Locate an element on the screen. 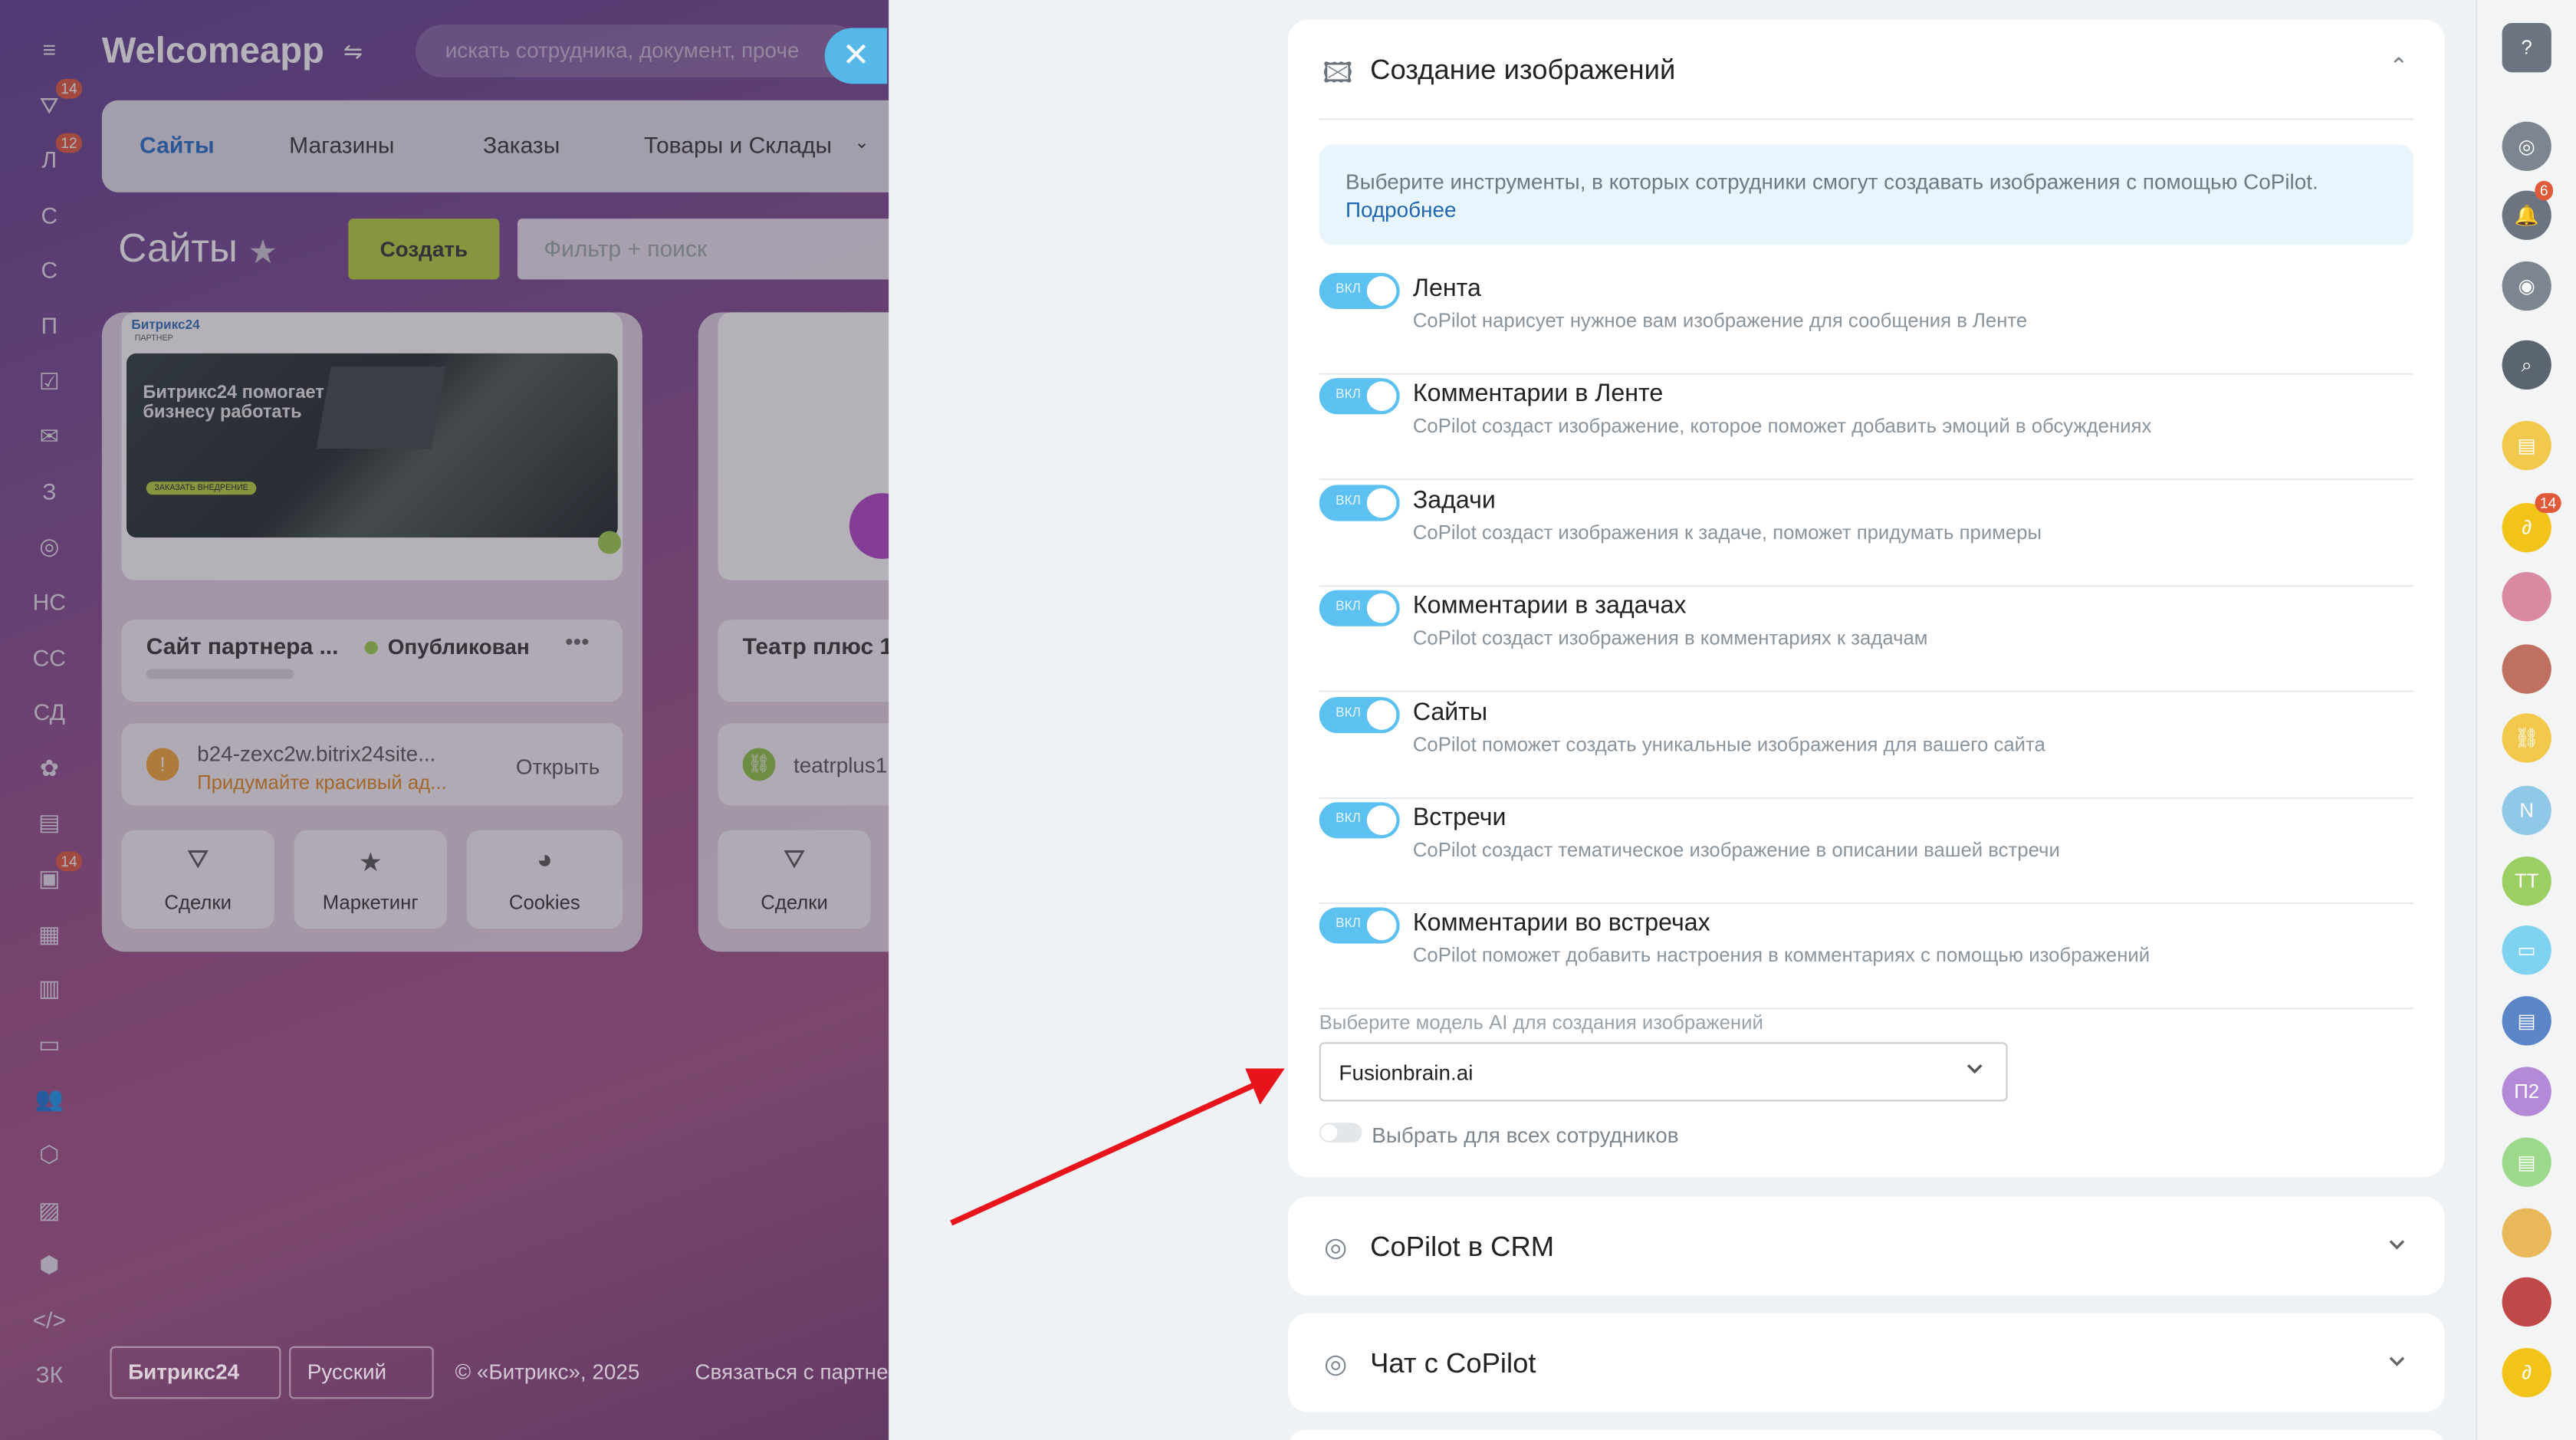 This screenshot has width=2576, height=1440. rail-item-label: ◉ is located at coordinates (2526, 286).